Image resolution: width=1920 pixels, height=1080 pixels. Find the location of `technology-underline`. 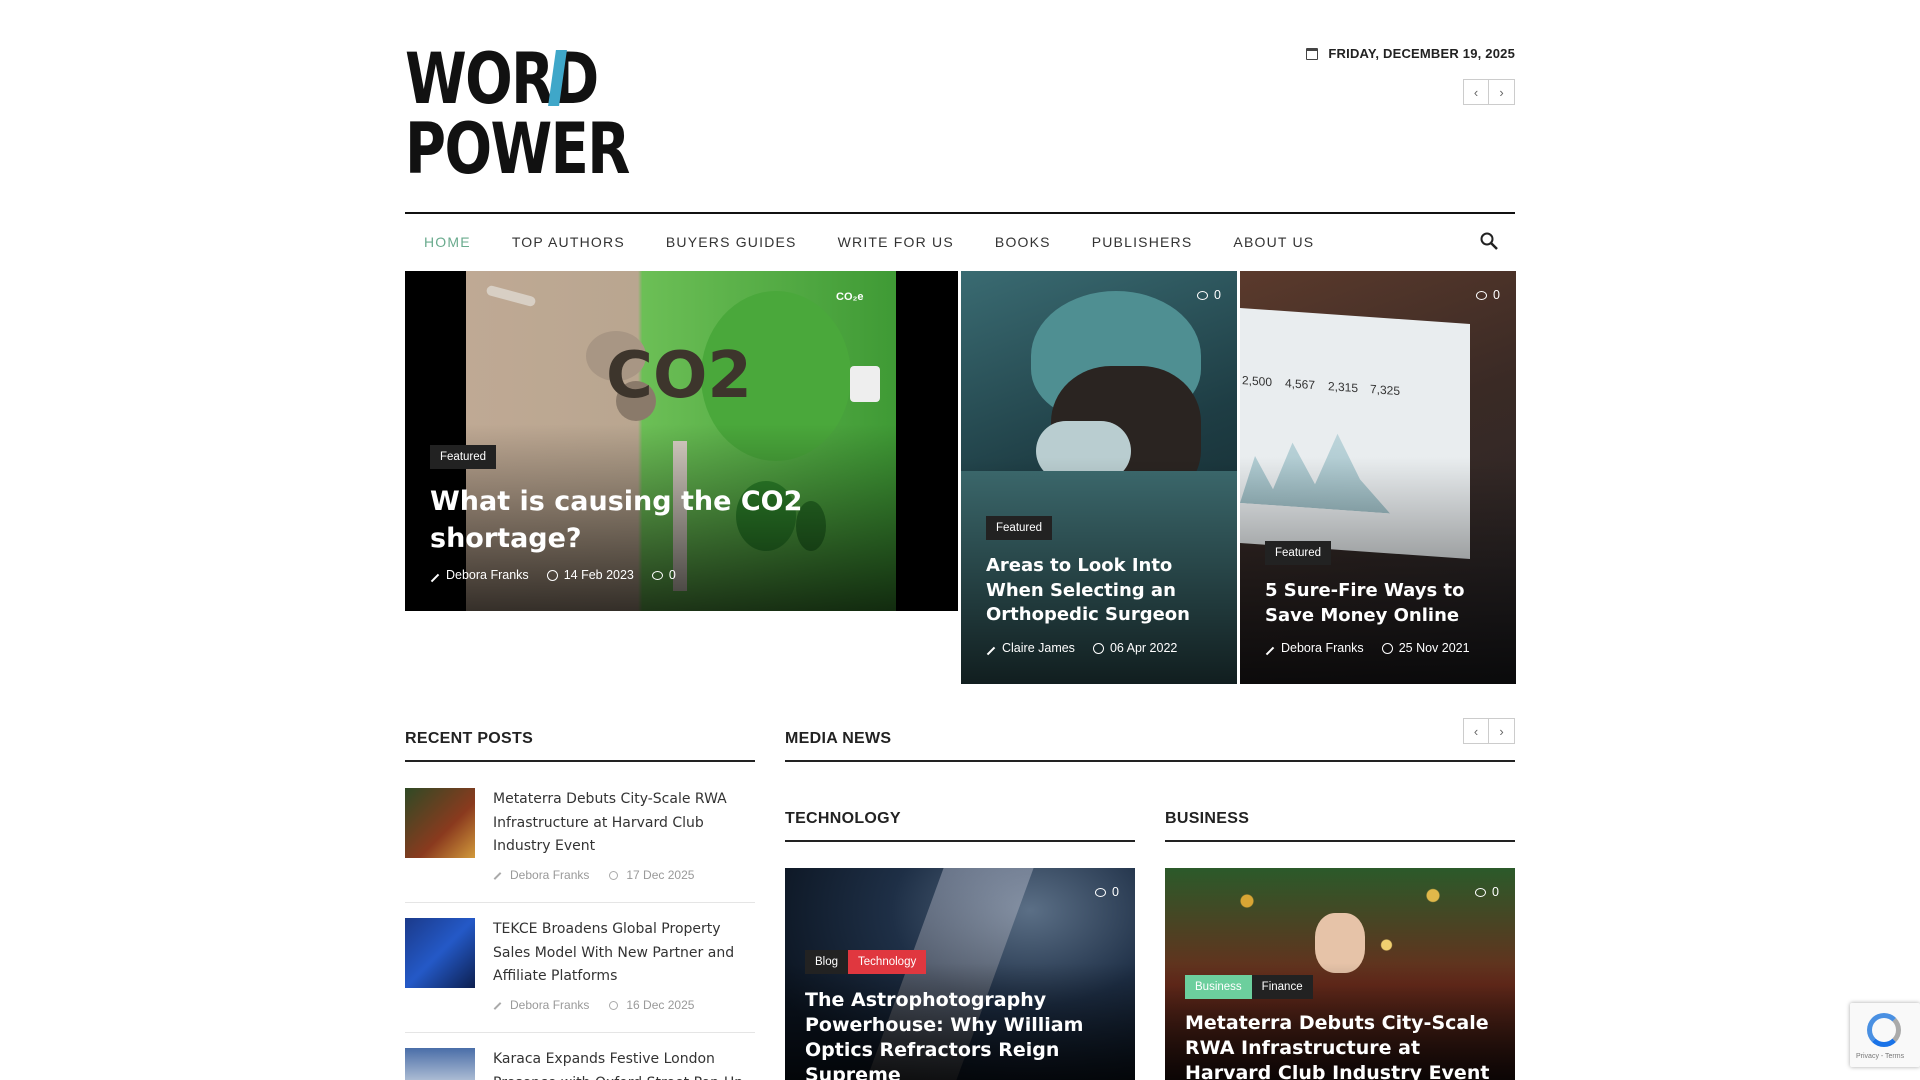

technology-underline is located at coordinates (960, 841).